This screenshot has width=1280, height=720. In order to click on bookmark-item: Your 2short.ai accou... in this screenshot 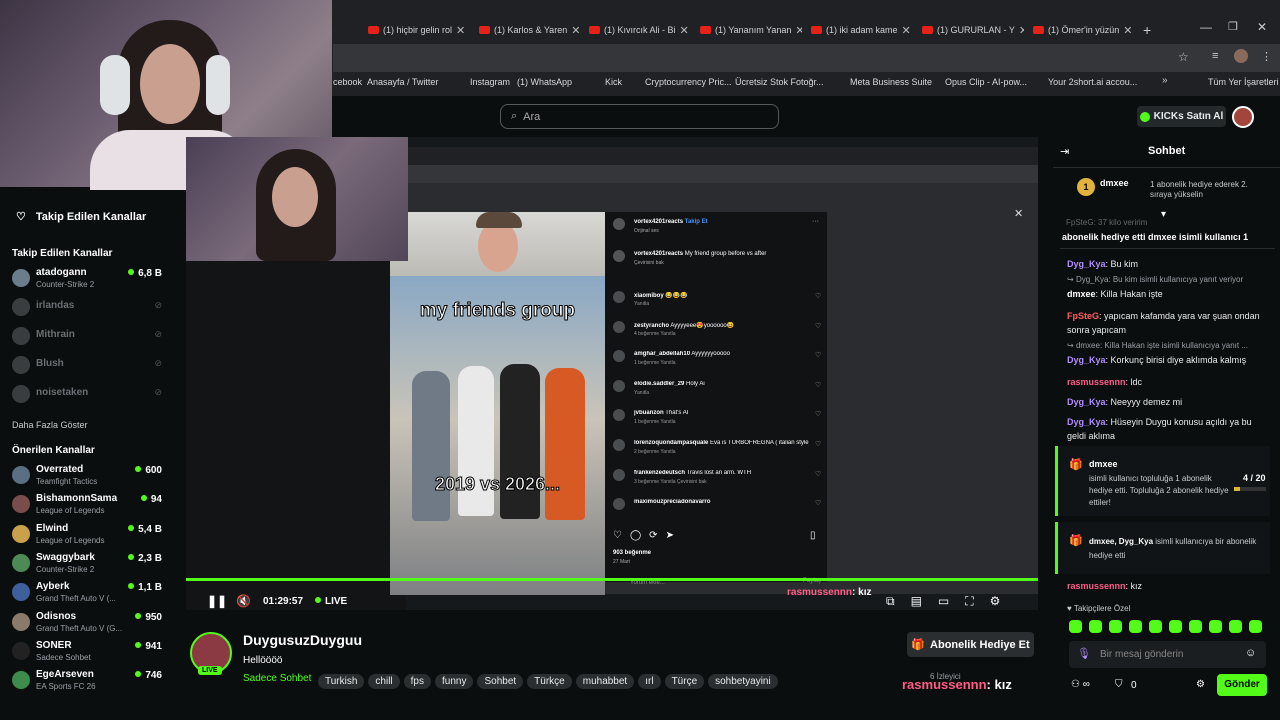, I will do `click(1092, 82)`.